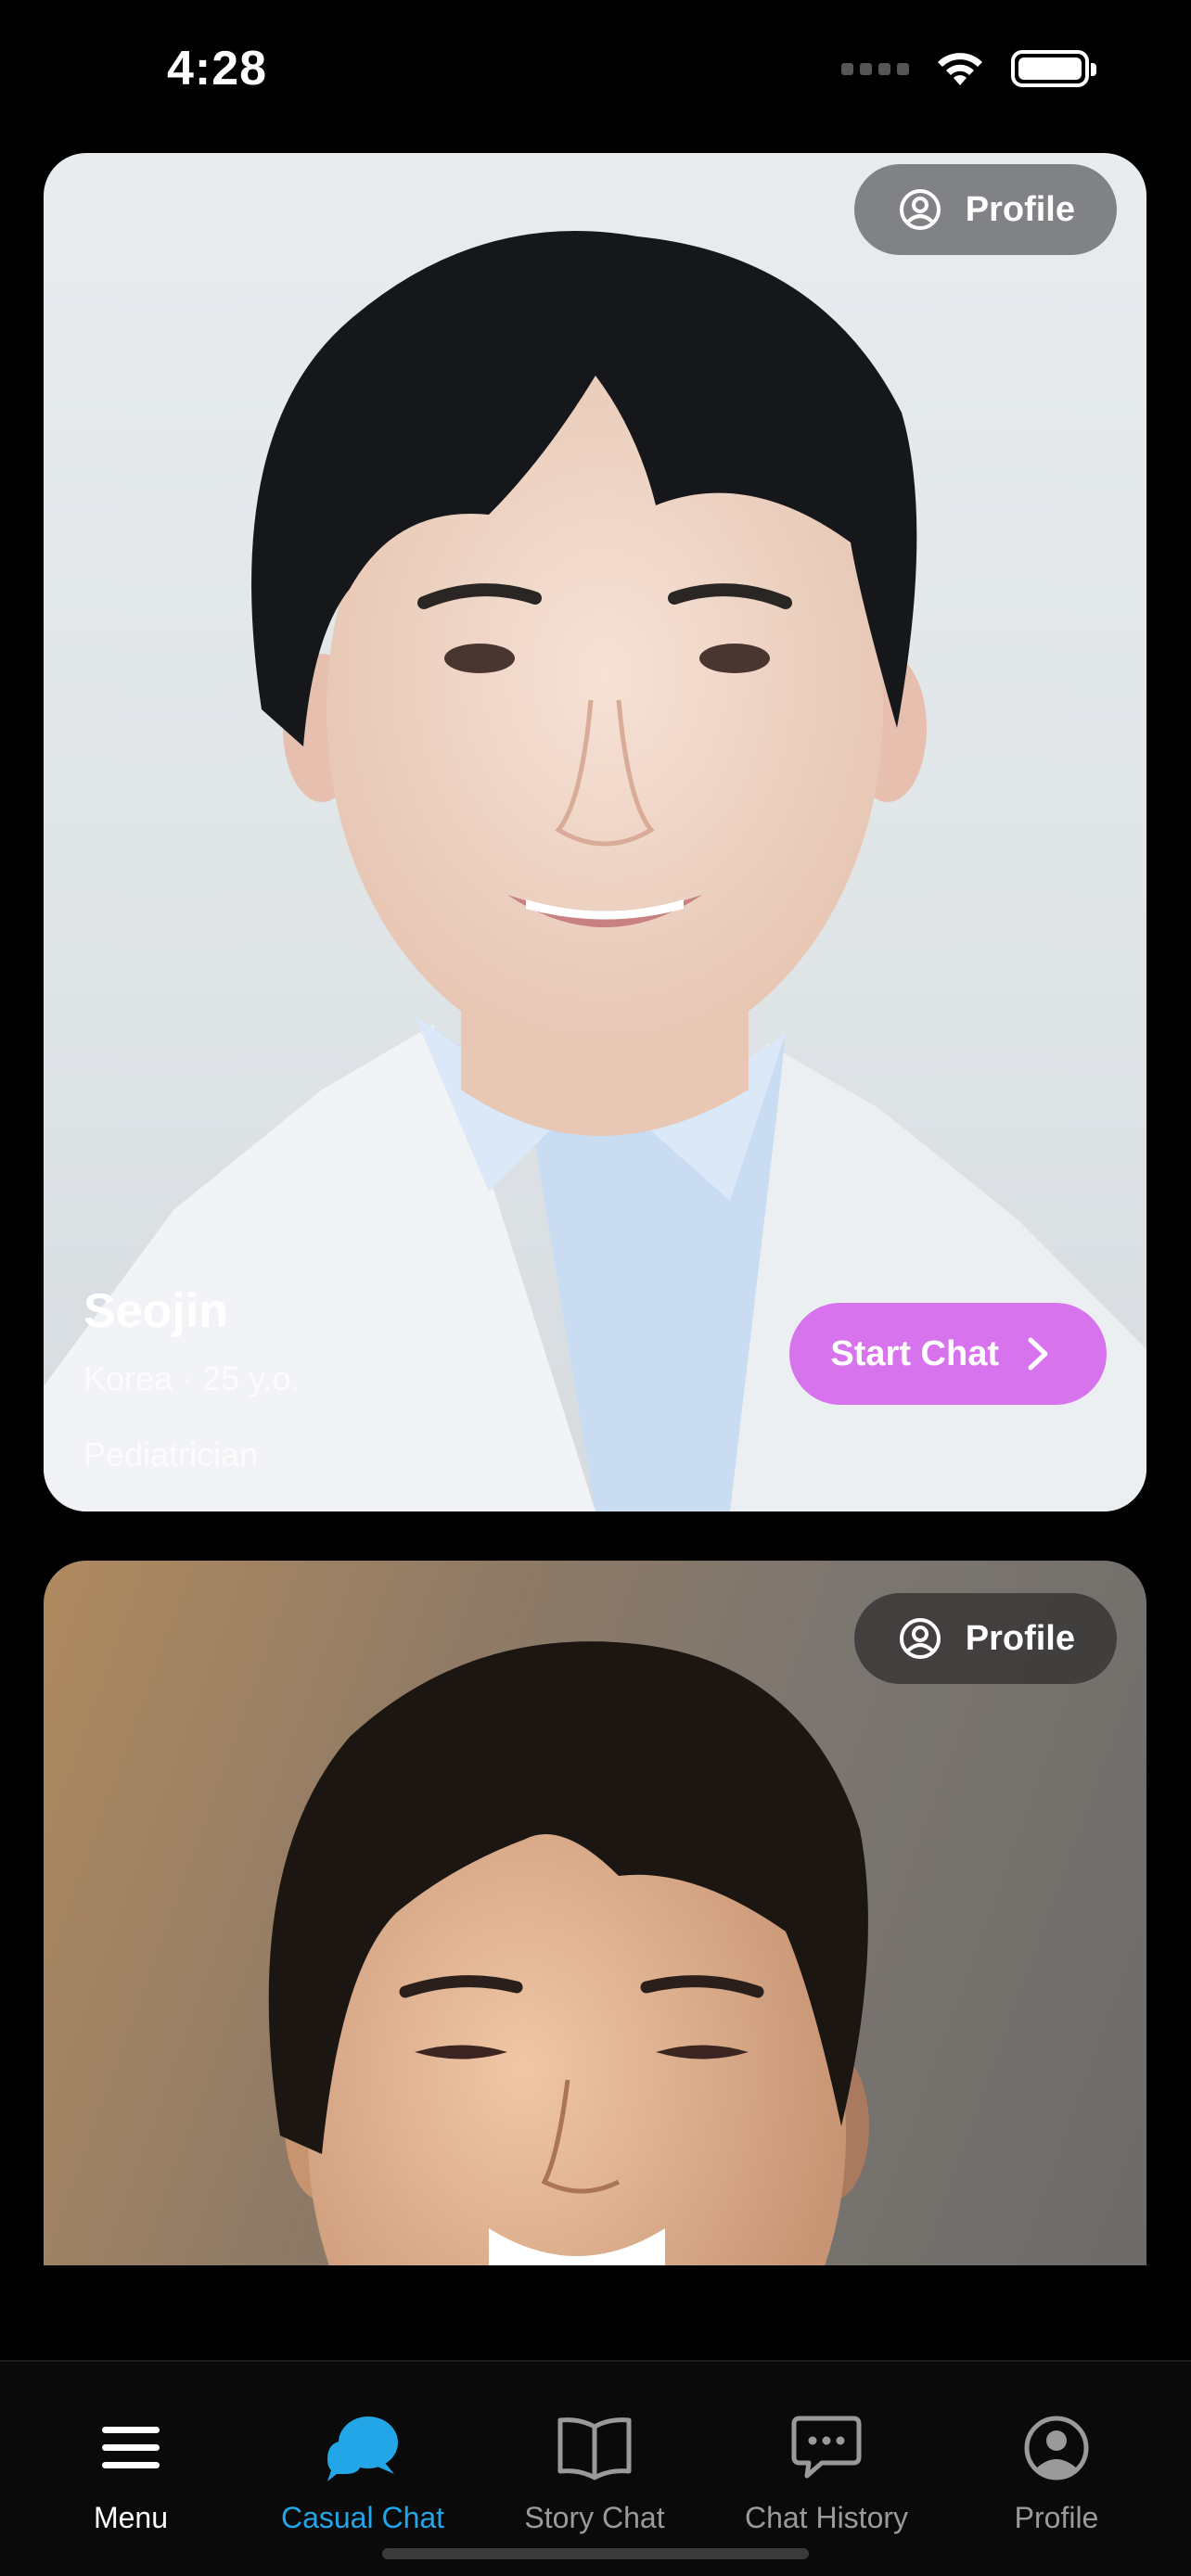  What do you see at coordinates (217, 69) in the screenshot?
I see `status-time: 4:28` at bounding box center [217, 69].